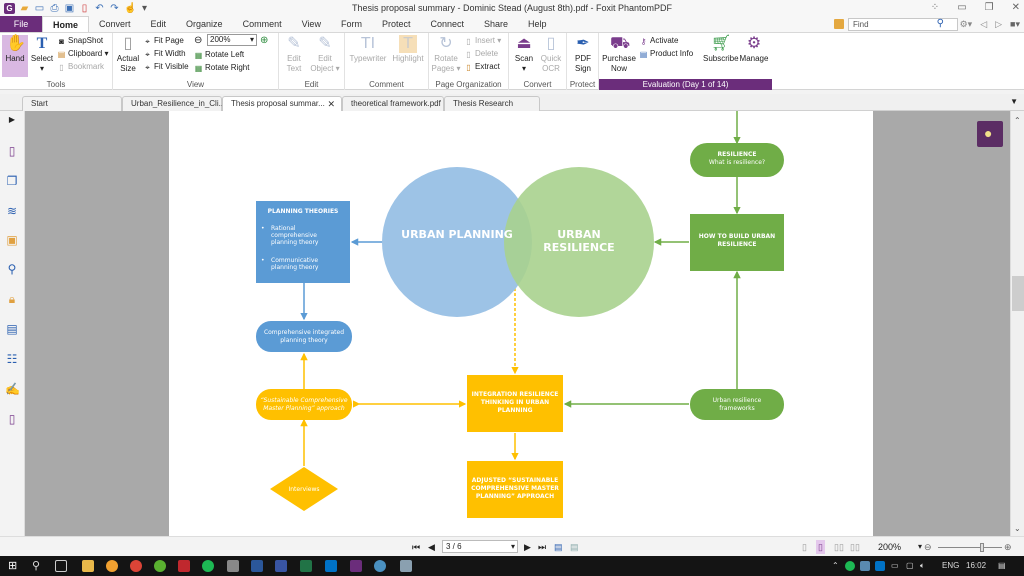 This screenshot has width=1024, height=576. I want to click on forward-arrow-icon: ▷, so click(998, 24).